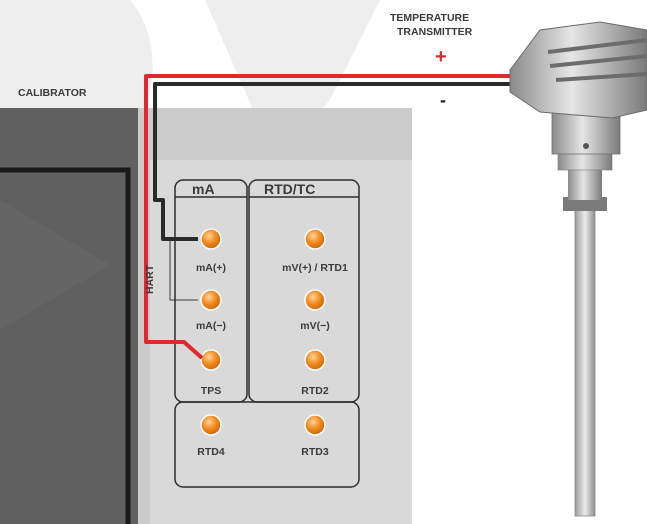 The image size is (647, 524). I want to click on transmitter-label-line2: TRANSMITTER, so click(435, 32).